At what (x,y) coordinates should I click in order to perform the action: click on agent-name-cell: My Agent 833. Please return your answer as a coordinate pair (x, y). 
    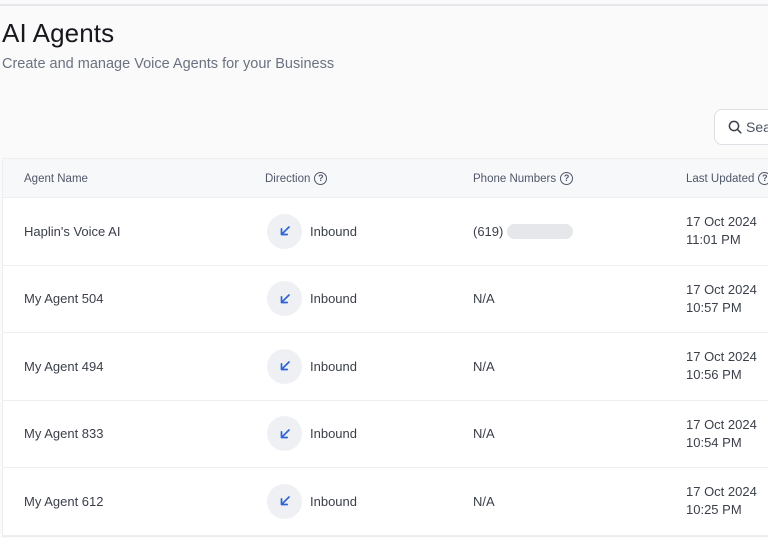
    Looking at the image, I should click on (64, 434).